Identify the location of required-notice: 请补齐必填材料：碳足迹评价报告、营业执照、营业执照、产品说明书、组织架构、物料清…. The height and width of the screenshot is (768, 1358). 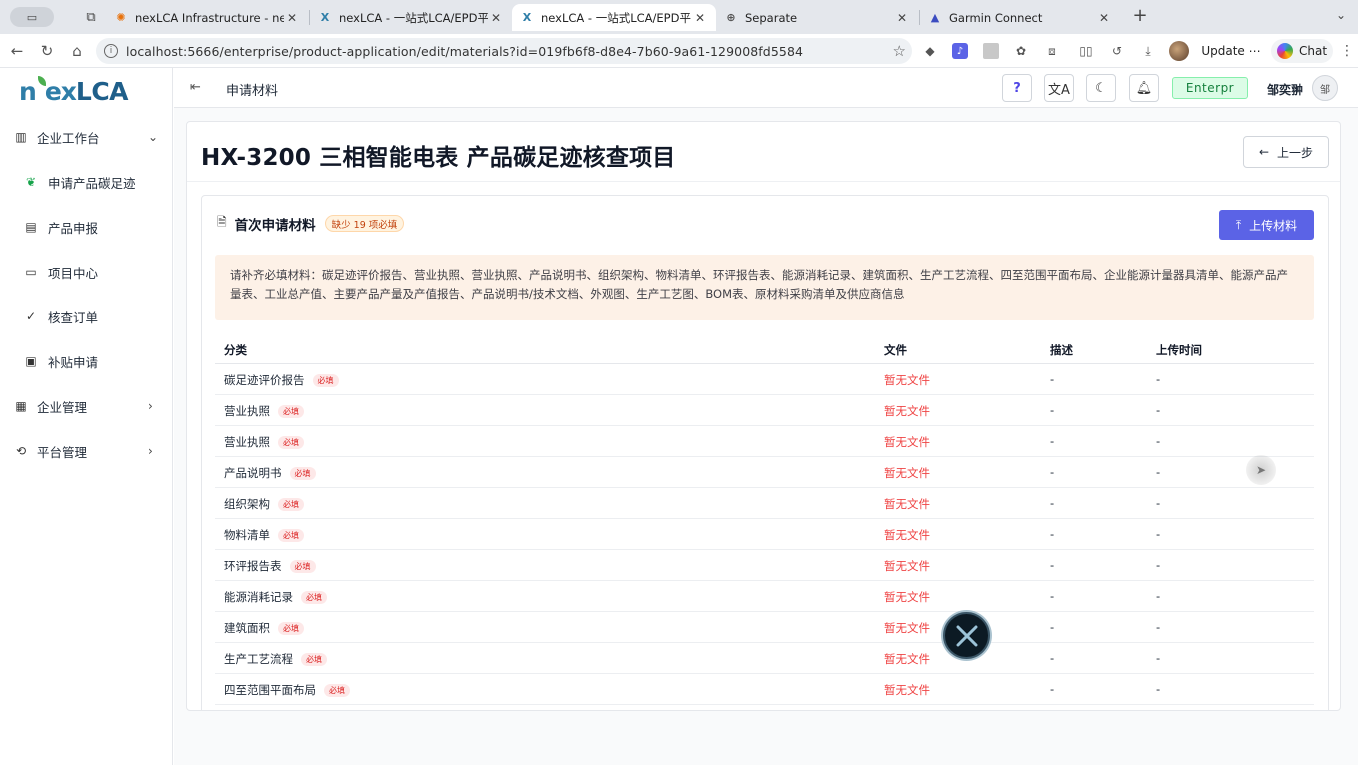
(764, 287).